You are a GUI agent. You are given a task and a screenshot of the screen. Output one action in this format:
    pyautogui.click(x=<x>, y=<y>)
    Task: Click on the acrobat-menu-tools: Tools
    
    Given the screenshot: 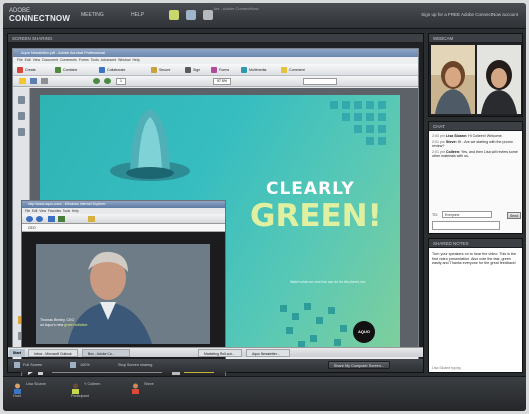 What is the action you would take?
    pyautogui.click(x=95, y=60)
    